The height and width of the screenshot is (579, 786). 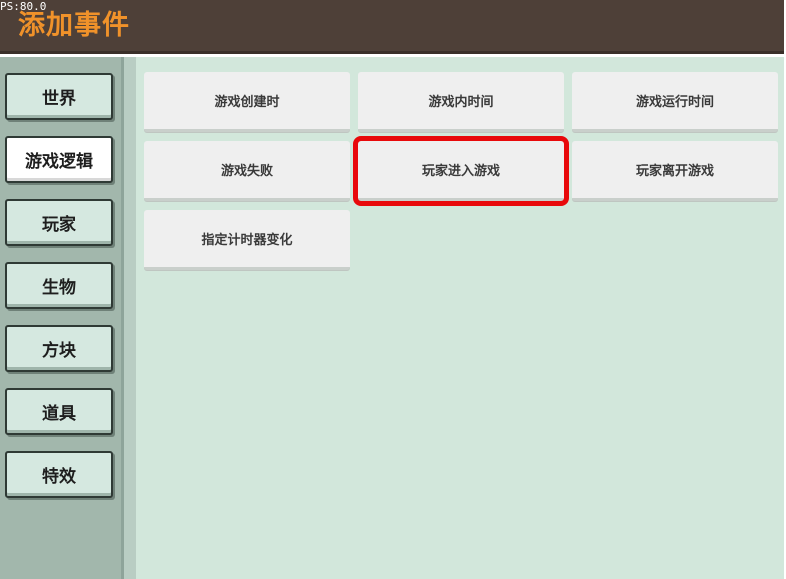 I want to click on event-game-failed: 游戏失败, so click(x=247, y=171).